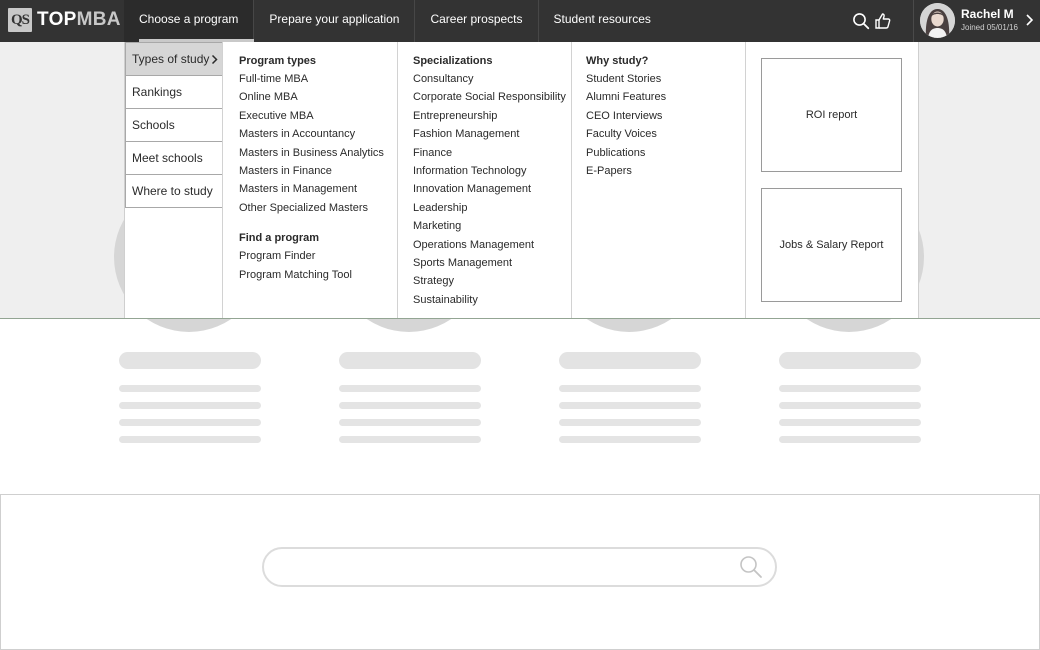  What do you see at coordinates (626, 97) in the screenshot?
I see `menu-link-alumni-features: Alumni Features` at bounding box center [626, 97].